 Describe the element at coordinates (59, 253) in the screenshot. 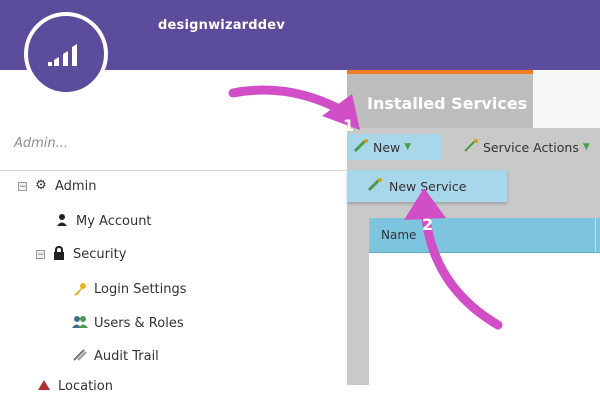

I see `lock-icon` at that location.